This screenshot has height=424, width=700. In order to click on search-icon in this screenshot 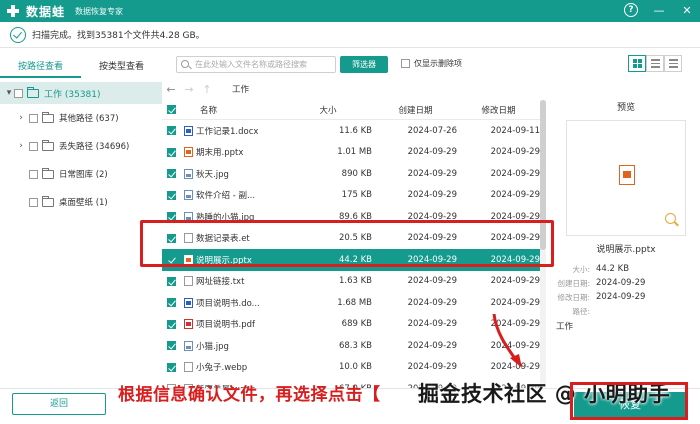, I will do `click(185, 64)`.